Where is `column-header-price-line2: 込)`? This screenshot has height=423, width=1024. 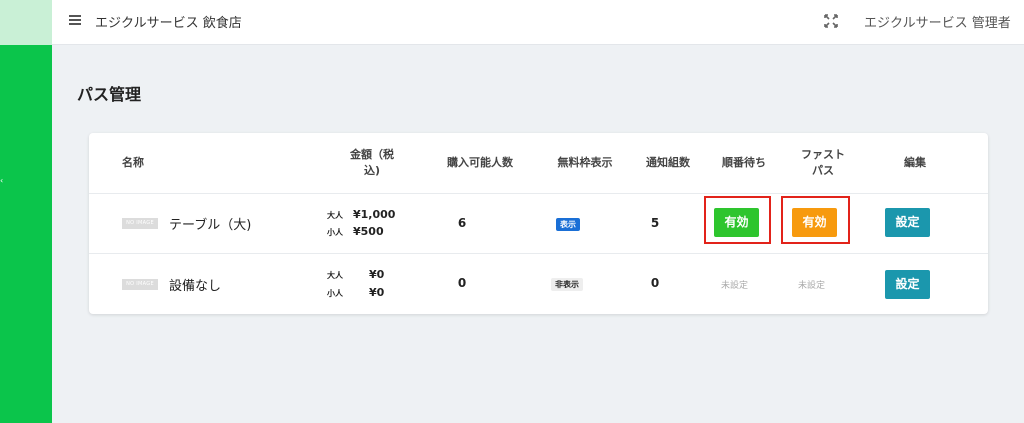
column-header-price-line2: 込) is located at coordinates (372, 170).